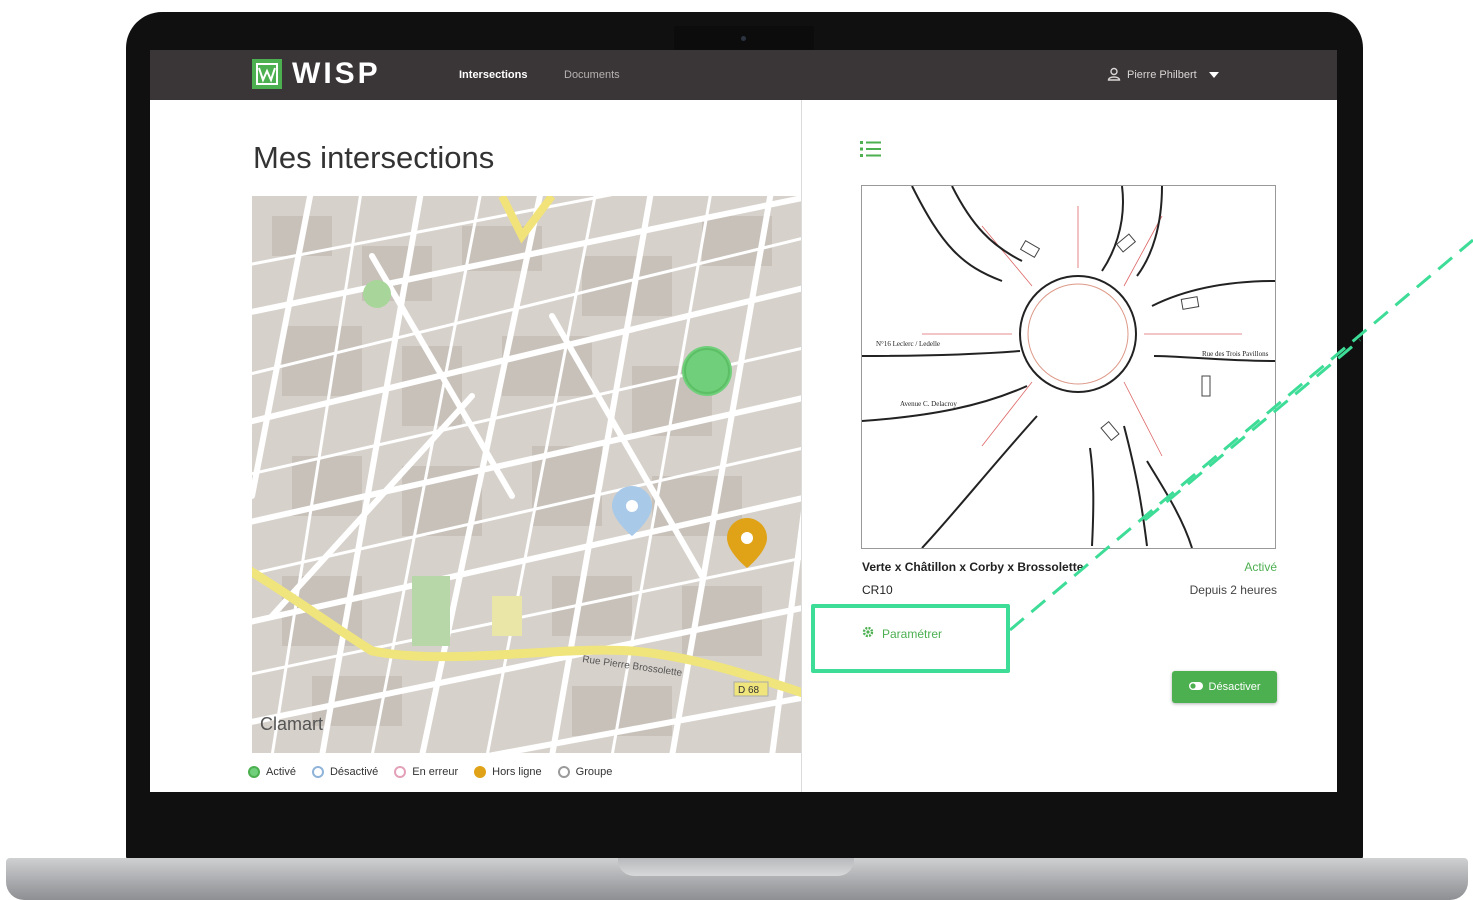 This screenshot has width=1473, height=900. What do you see at coordinates (877, 590) in the screenshot?
I see `intersection-code: CR10` at bounding box center [877, 590].